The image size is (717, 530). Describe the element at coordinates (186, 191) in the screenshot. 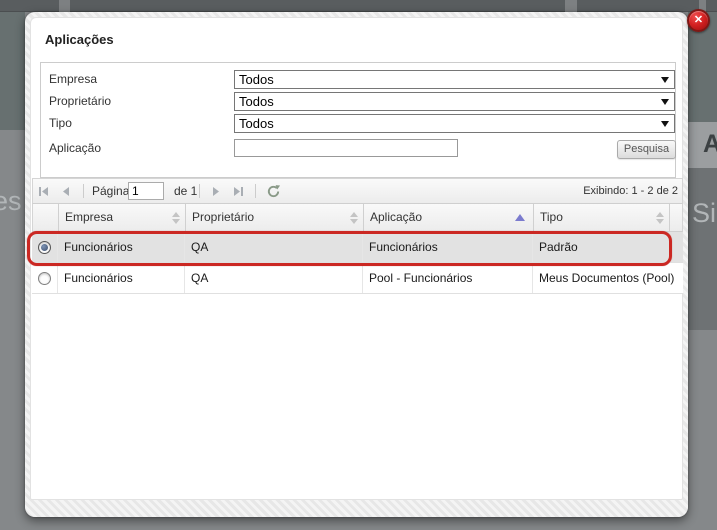

I see `page-total-label: de 1` at that location.